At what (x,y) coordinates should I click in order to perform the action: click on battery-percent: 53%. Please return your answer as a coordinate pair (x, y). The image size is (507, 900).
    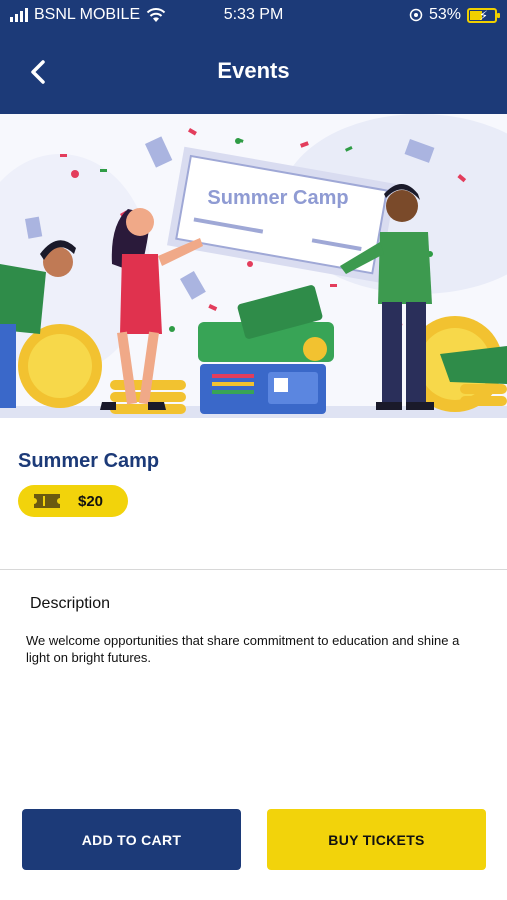
    Looking at the image, I should click on (444, 14).